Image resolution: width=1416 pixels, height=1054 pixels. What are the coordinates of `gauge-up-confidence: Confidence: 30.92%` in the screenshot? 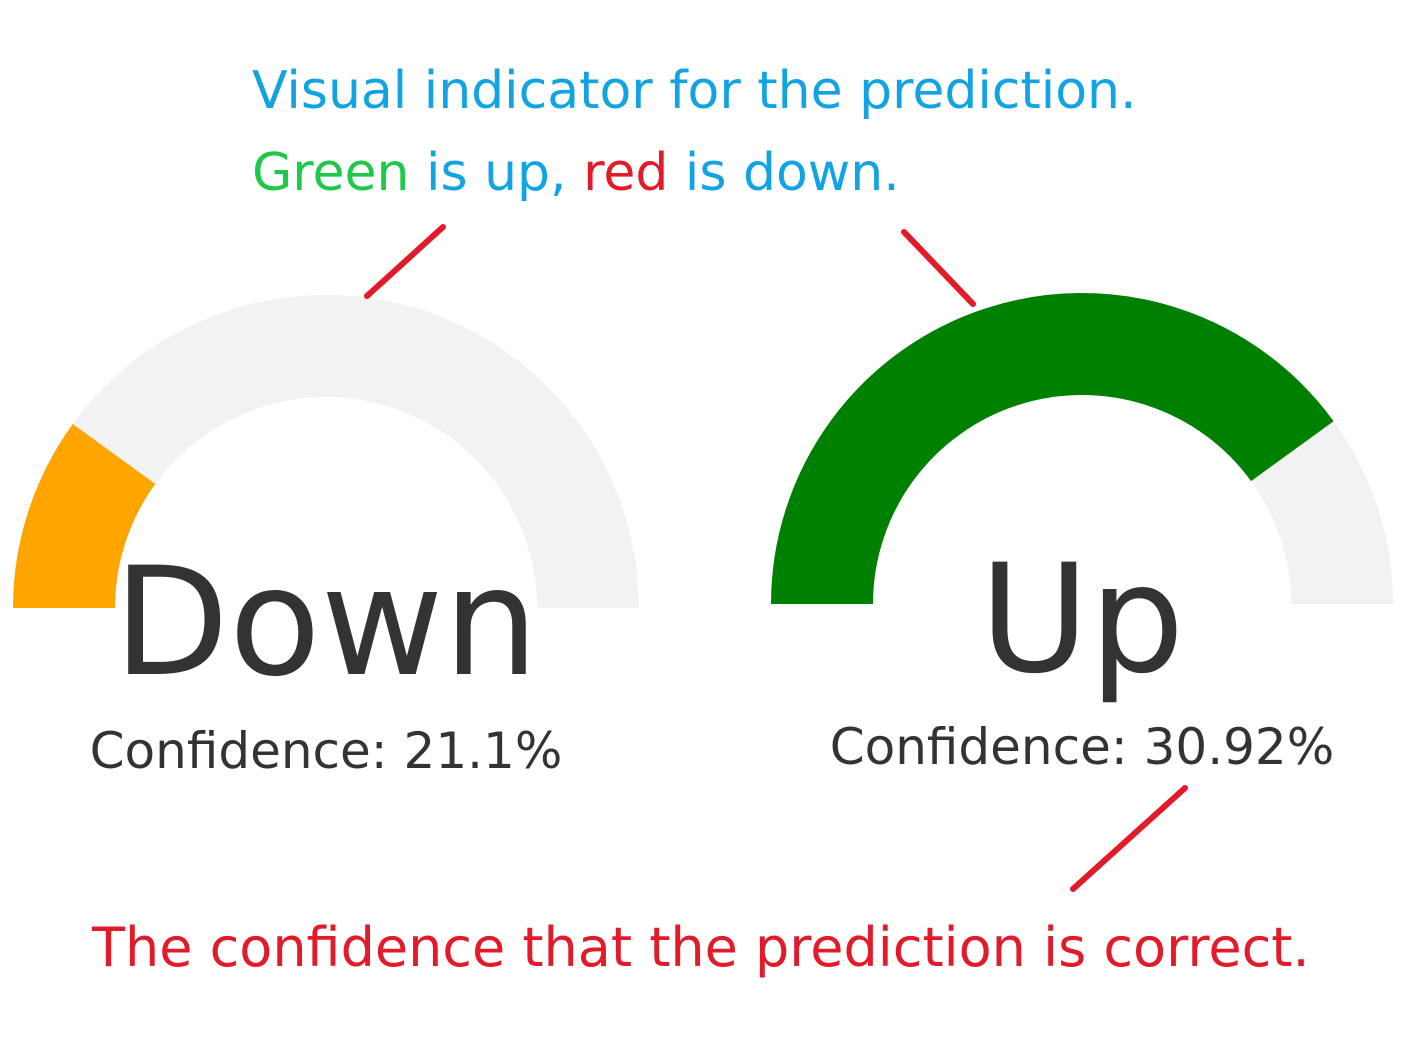 It's located at (1082, 747).